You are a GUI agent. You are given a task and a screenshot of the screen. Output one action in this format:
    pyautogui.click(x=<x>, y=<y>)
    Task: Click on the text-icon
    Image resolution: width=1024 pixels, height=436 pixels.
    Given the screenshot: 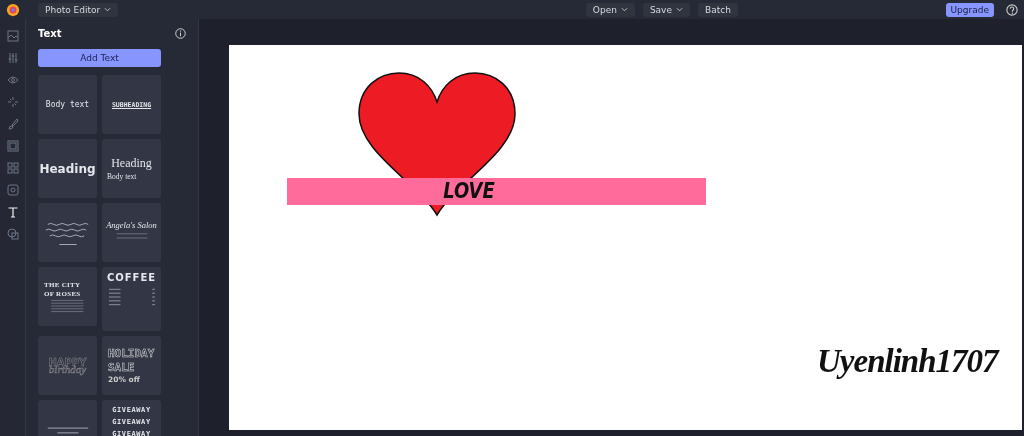 What is the action you would take?
    pyautogui.click(x=12, y=211)
    